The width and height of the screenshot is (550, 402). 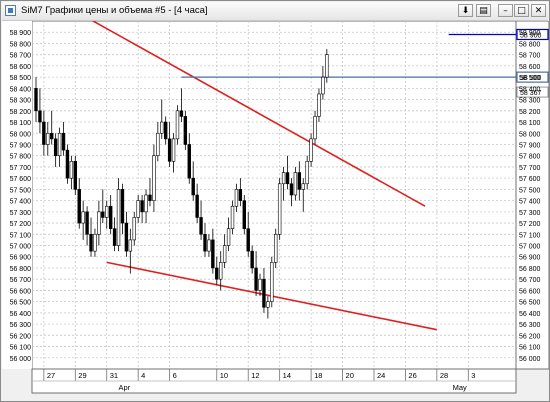 I want to click on x-tick-label: 26, so click(x=412, y=375).